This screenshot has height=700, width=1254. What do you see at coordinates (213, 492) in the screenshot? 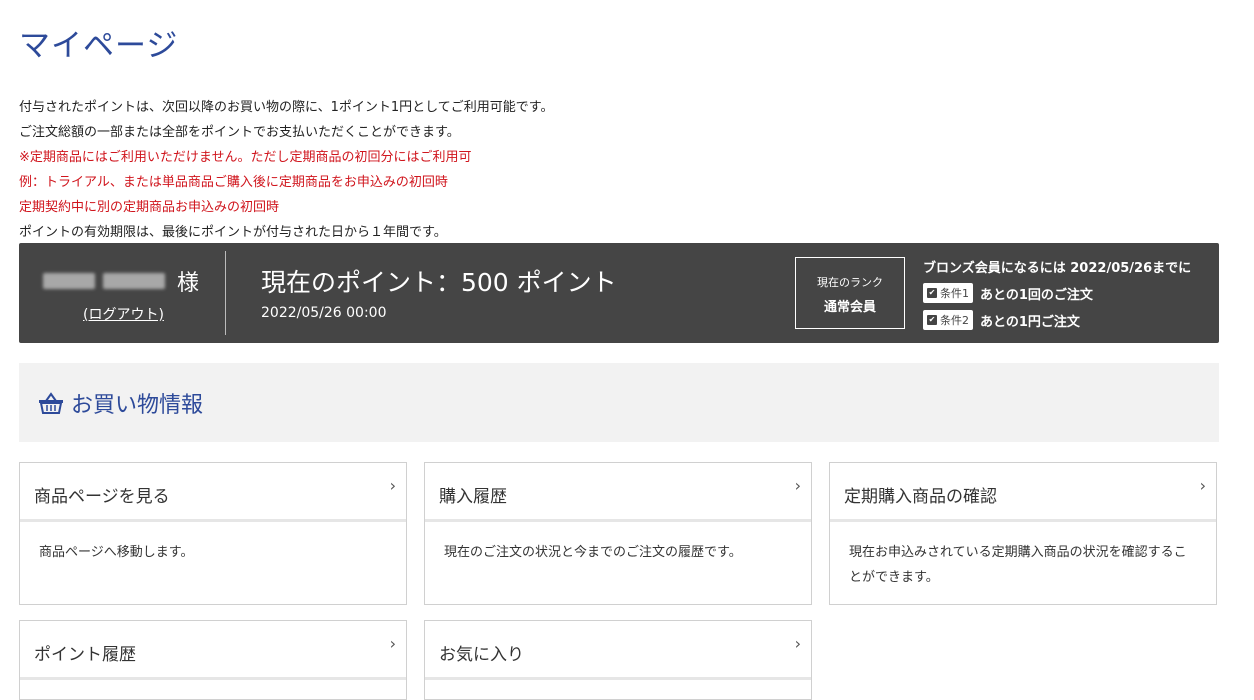
I see `card-header: 商品ページを見る ›` at bounding box center [213, 492].